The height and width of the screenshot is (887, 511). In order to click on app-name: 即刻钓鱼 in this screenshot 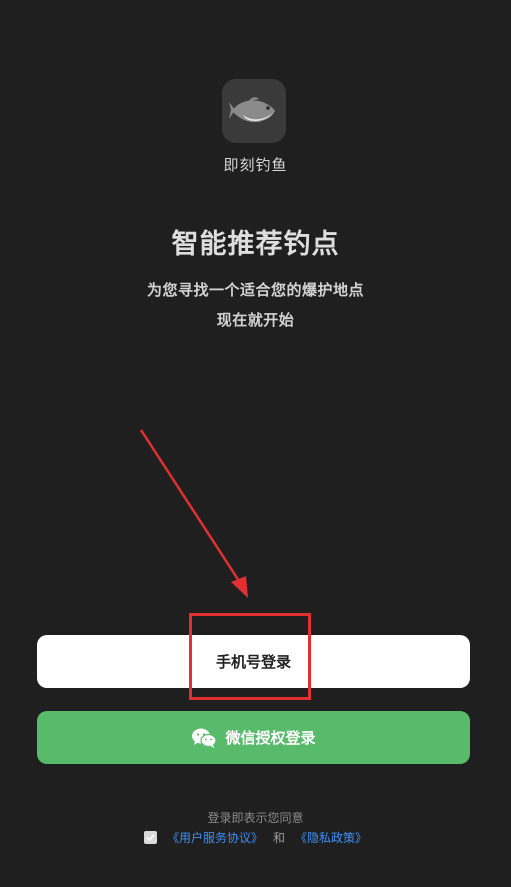, I will do `click(255, 165)`.